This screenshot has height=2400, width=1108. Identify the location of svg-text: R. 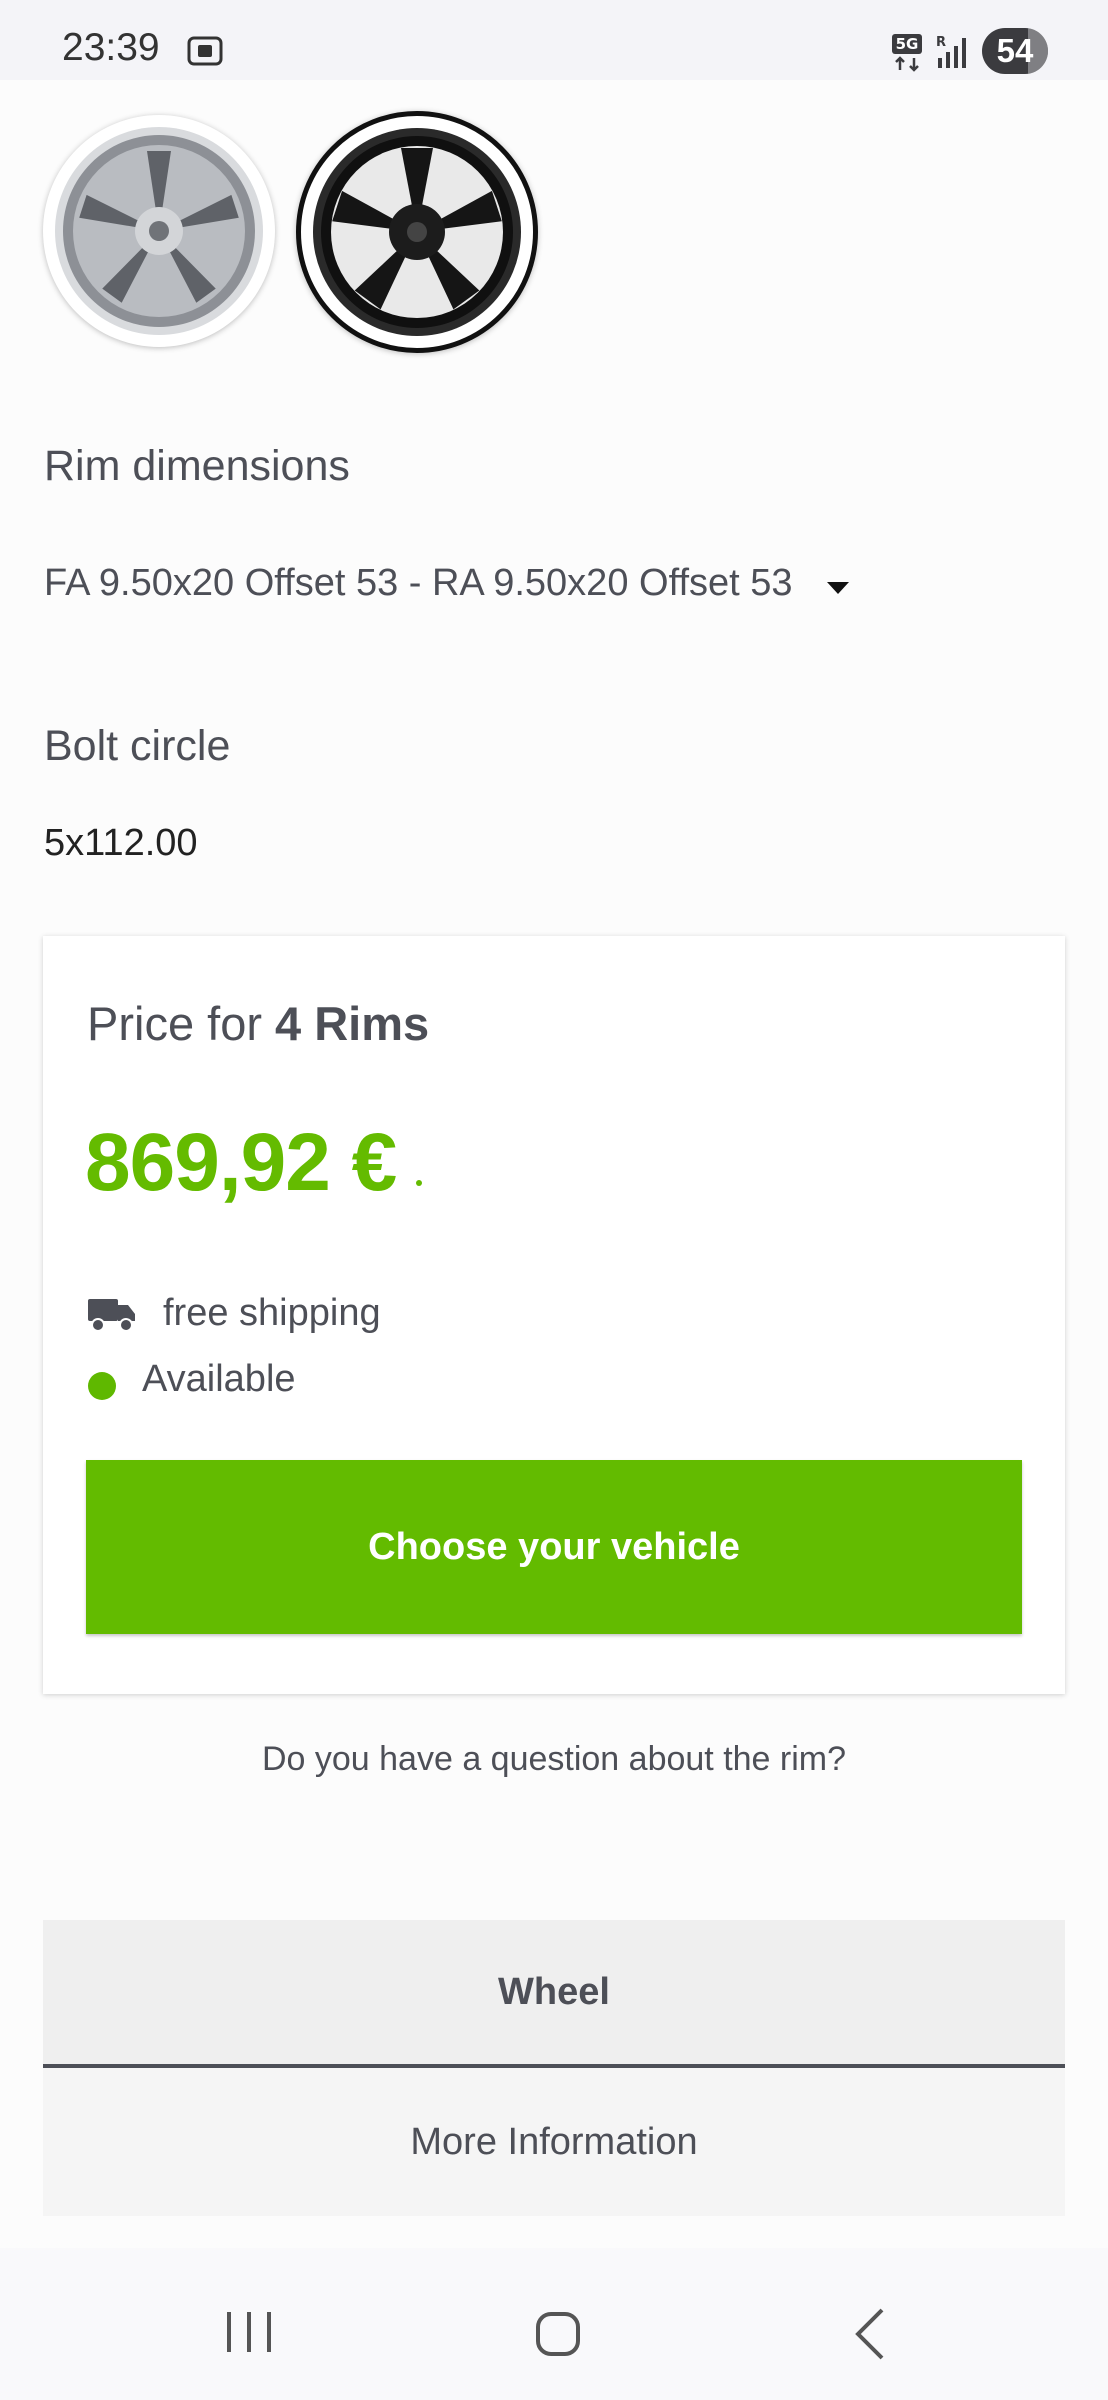
(941, 42).